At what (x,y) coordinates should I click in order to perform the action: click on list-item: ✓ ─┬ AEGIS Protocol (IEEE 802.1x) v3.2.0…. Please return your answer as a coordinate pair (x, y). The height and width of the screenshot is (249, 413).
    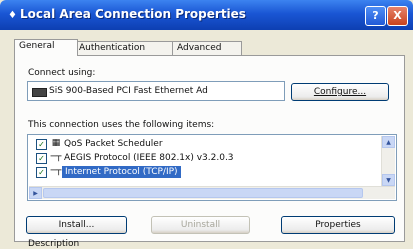
    Looking at the image, I should click on (205, 158).